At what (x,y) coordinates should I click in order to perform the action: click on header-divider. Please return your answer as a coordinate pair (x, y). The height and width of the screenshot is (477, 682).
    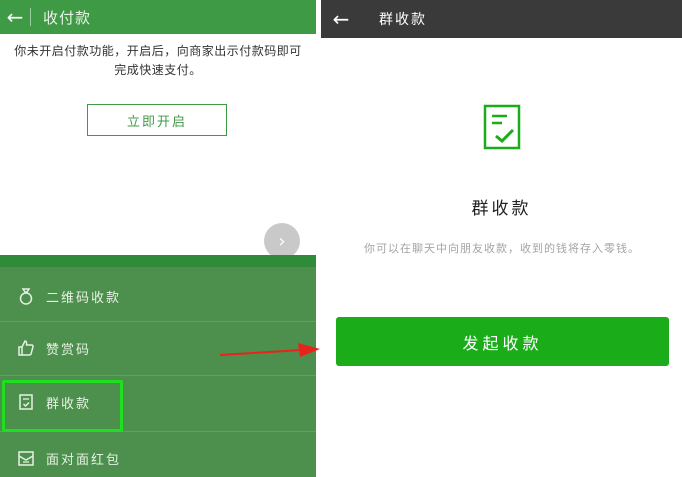
    Looking at the image, I should click on (30, 17).